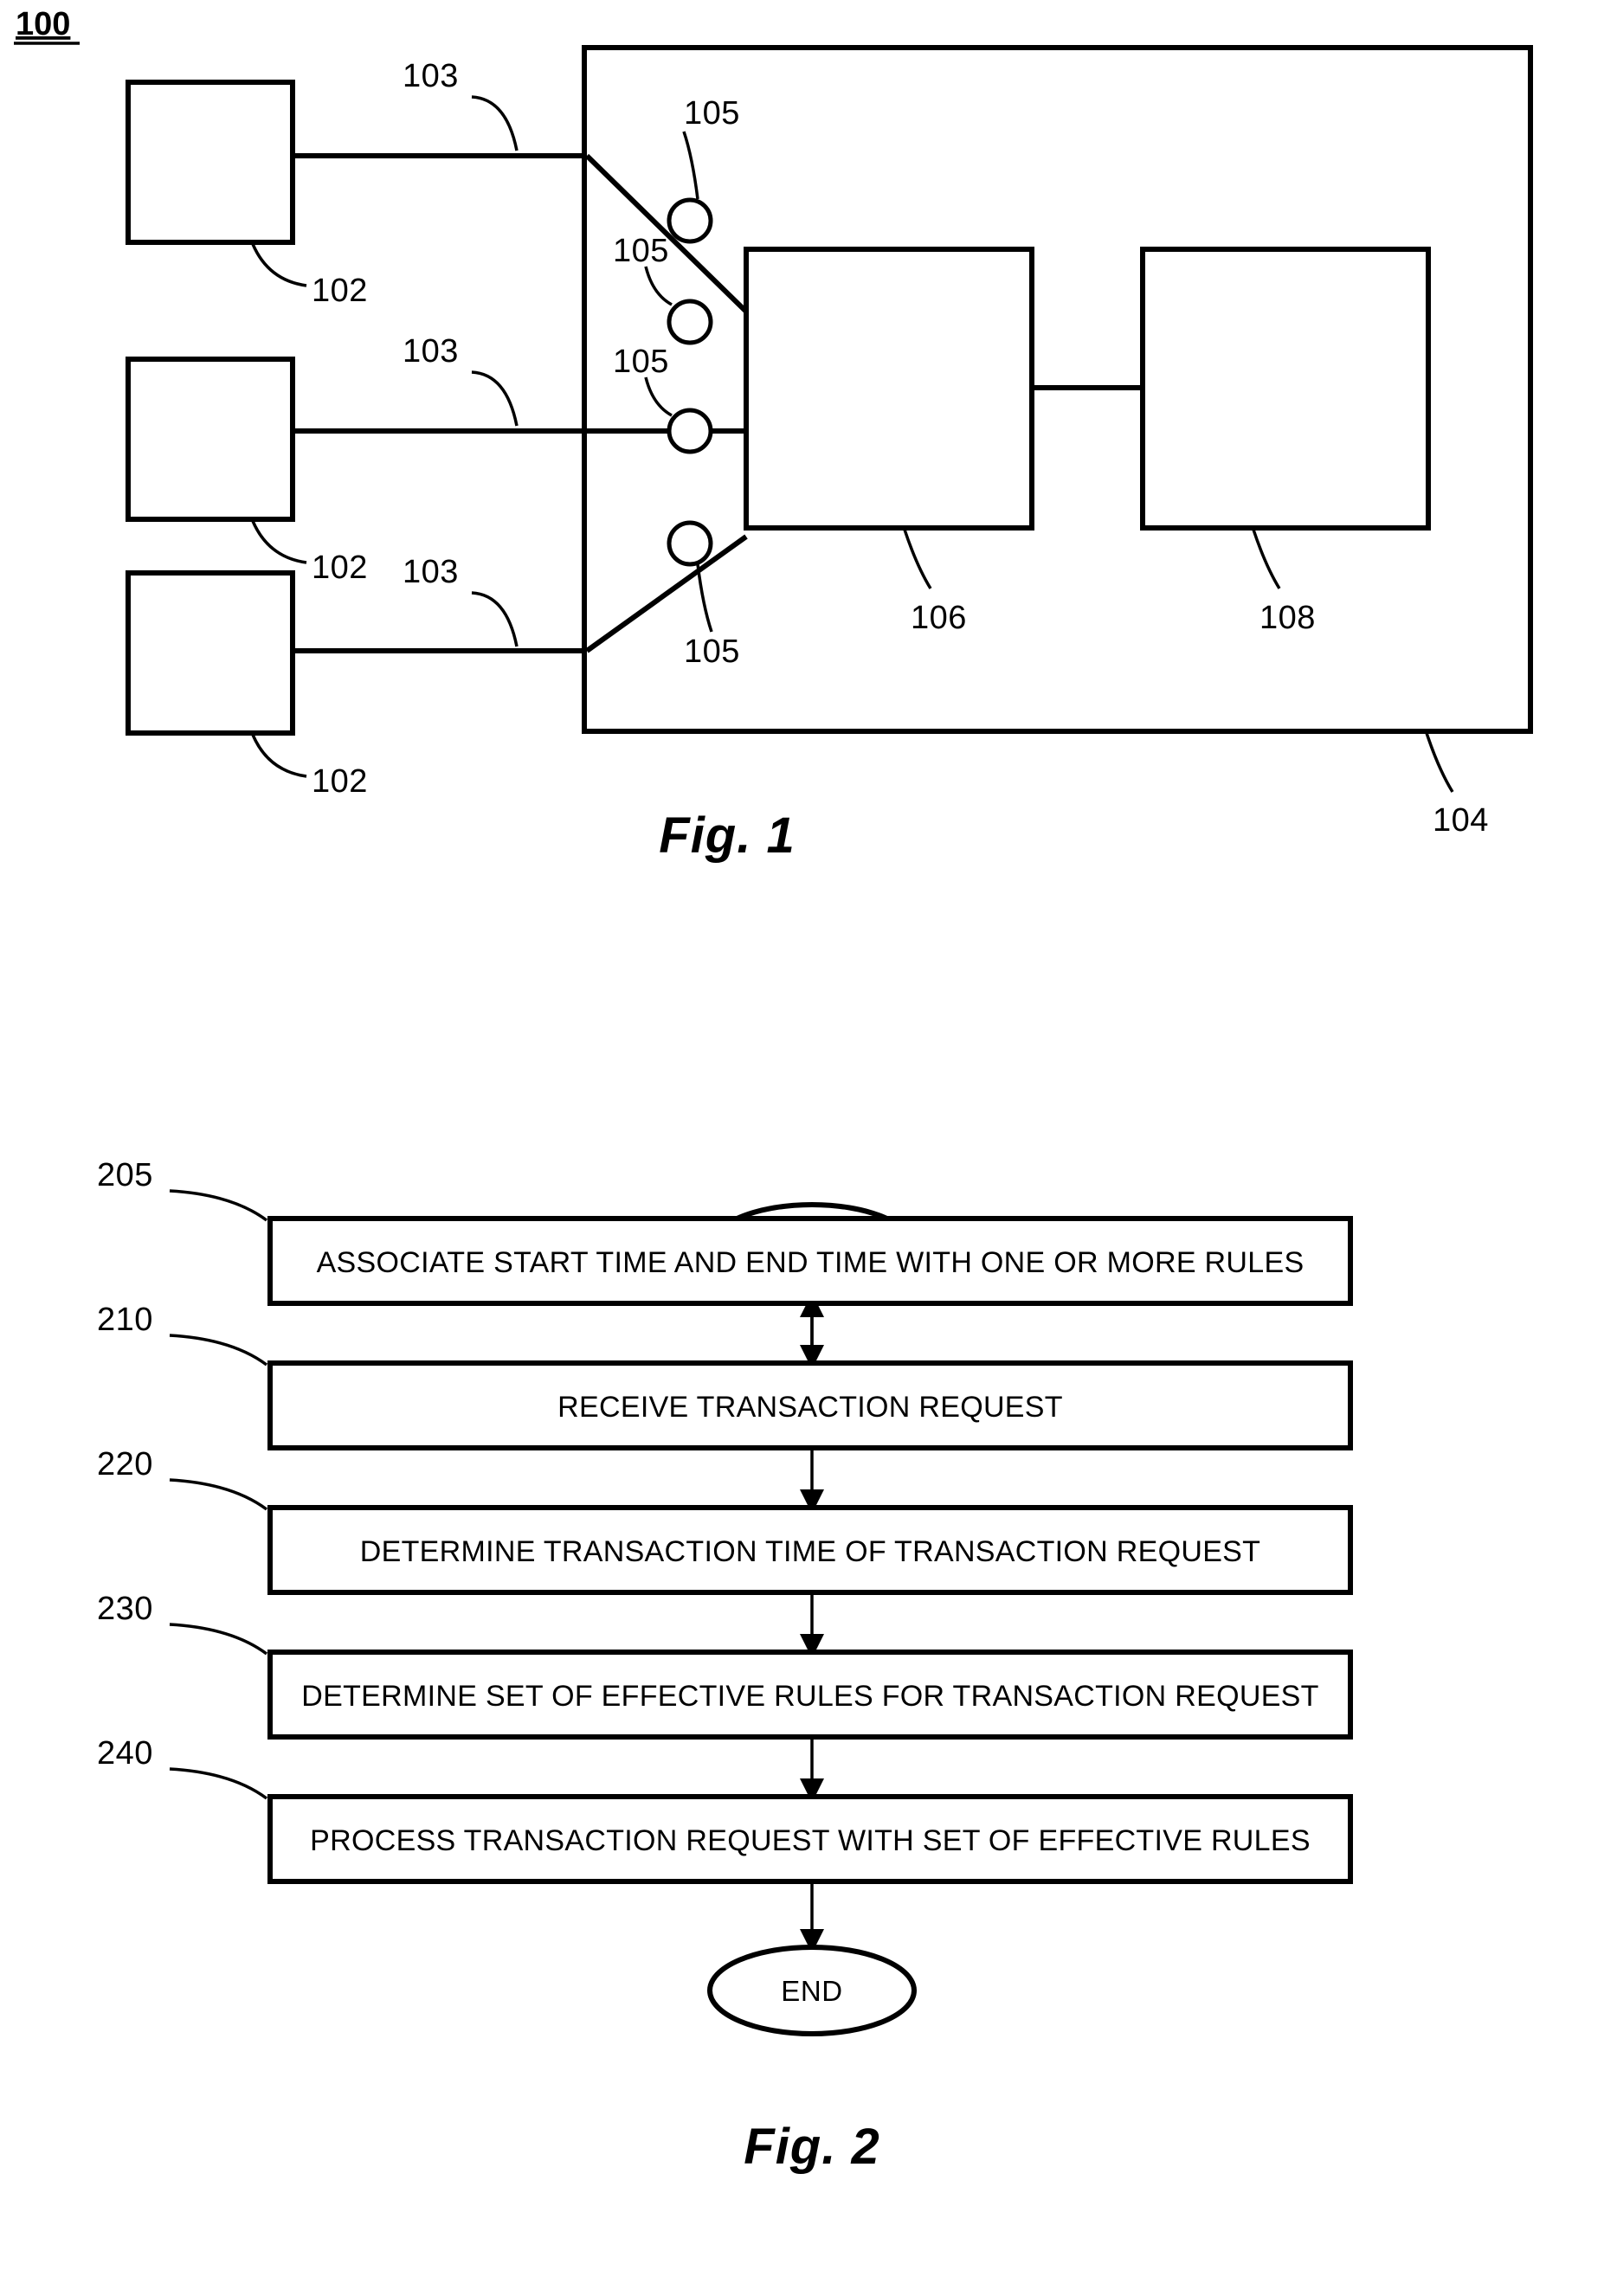 The height and width of the screenshot is (2296, 1617). Describe the element at coordinates (340, 291) in the screenshot. I see `ref-label-102-1: 102` at that location.